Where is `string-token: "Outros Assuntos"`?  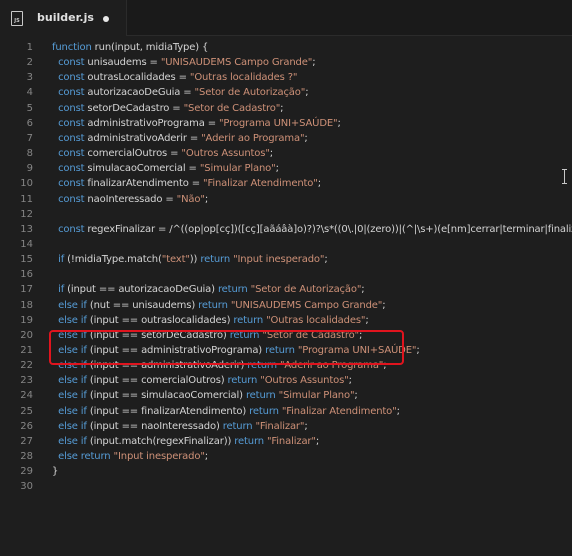
string-token: "Outros Assuntos" is located at coordinates (304, 381).